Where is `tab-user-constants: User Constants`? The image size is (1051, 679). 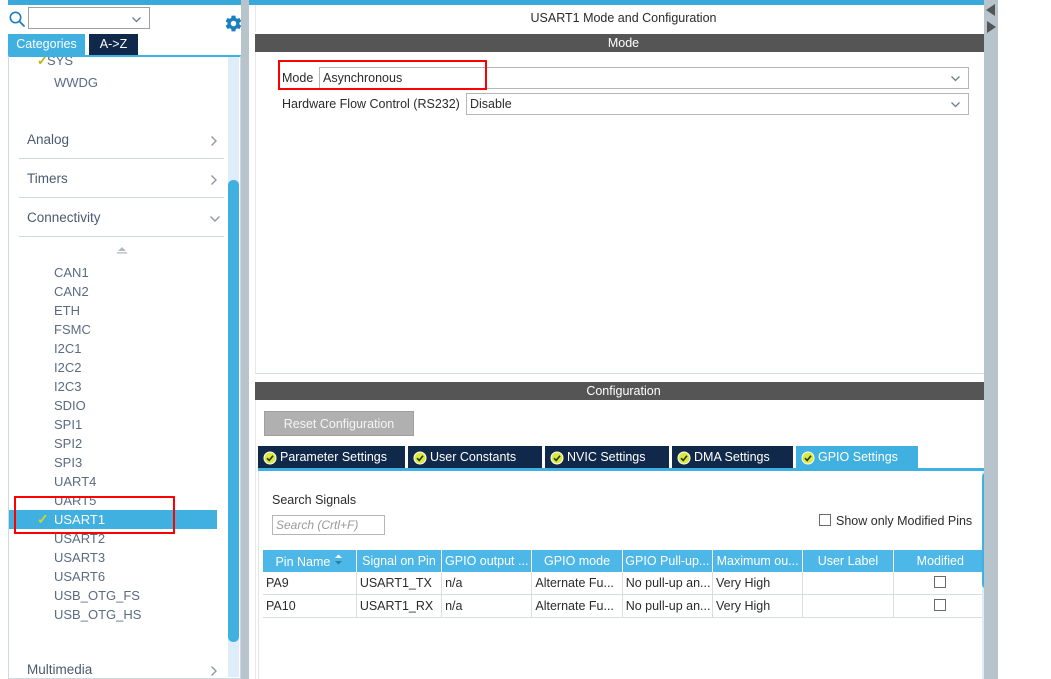 tab-user-constants: User Constants is located at coordinates (475, 457).